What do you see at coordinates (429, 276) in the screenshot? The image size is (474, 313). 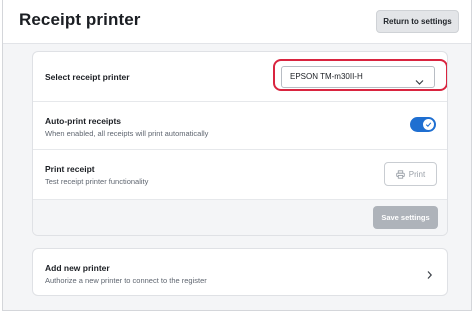 I see `chevron-right-icon` at bounding box center [429, 276].